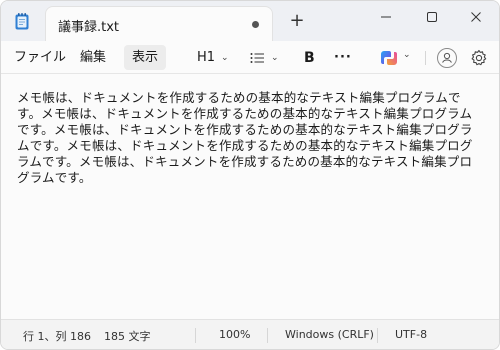 The image size is (500, 350). What do you see at coordinates (425, 58) in the screenshot?
I see `toolbar-divider` at bounding box center [425, 58].